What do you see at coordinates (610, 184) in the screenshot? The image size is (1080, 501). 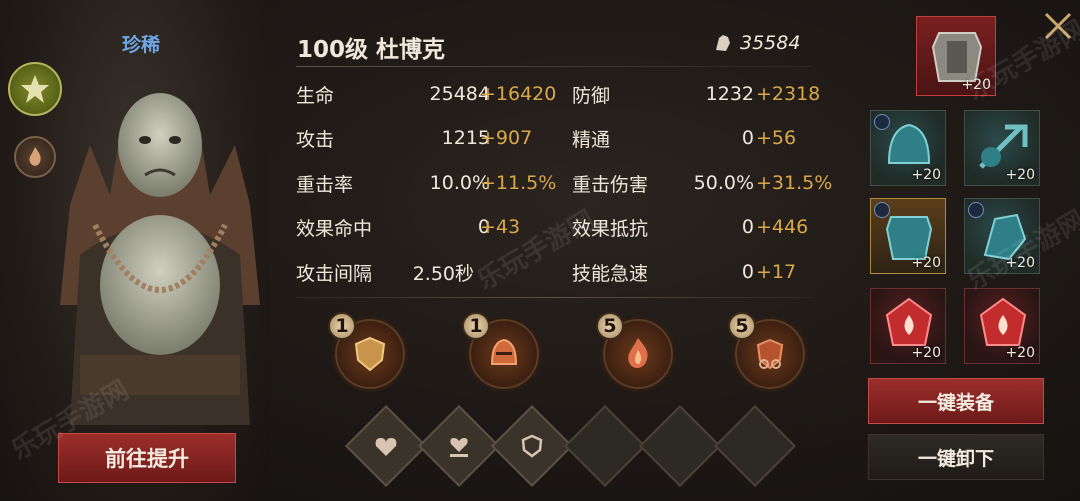 I see `stat-label: 重击伤害` at bounding box center [610, 184].